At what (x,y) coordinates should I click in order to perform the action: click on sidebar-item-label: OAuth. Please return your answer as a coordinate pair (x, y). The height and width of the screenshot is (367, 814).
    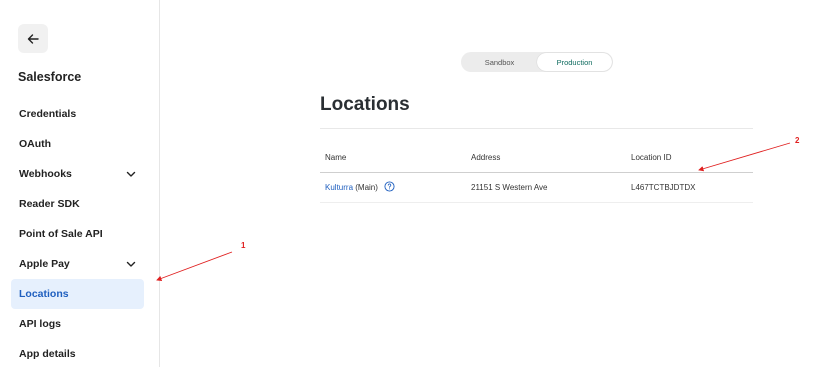
    Looking at the image, I should click on (35, 144).